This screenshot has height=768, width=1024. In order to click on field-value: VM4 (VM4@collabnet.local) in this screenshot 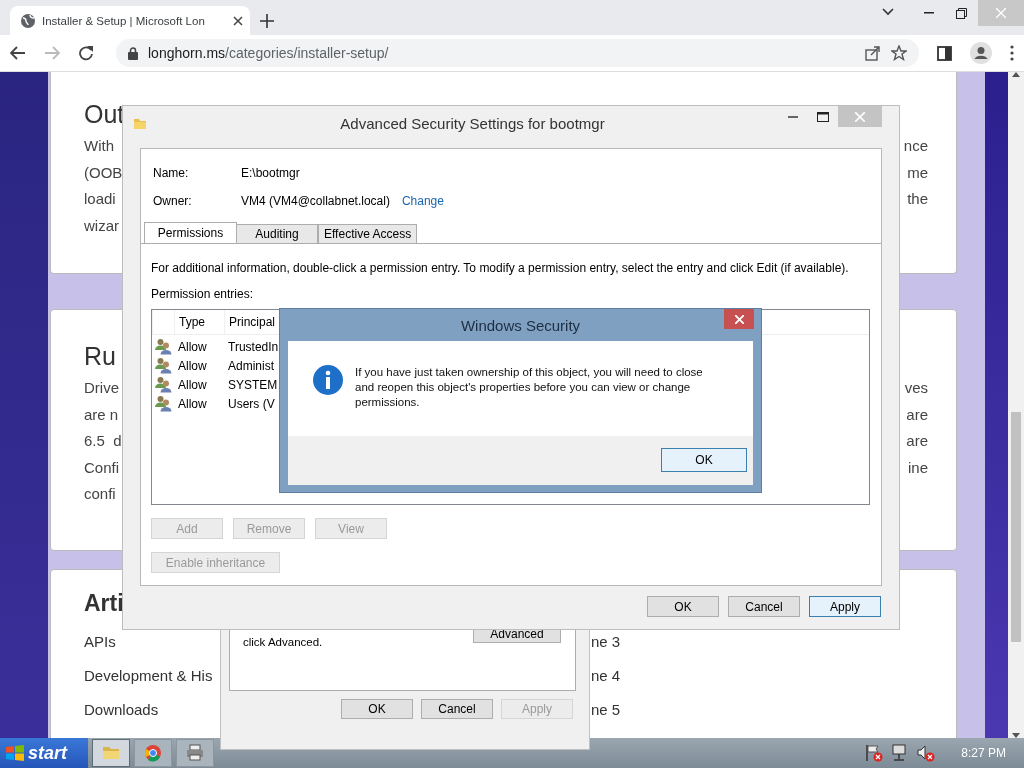, I will do `click(315, 201)`.